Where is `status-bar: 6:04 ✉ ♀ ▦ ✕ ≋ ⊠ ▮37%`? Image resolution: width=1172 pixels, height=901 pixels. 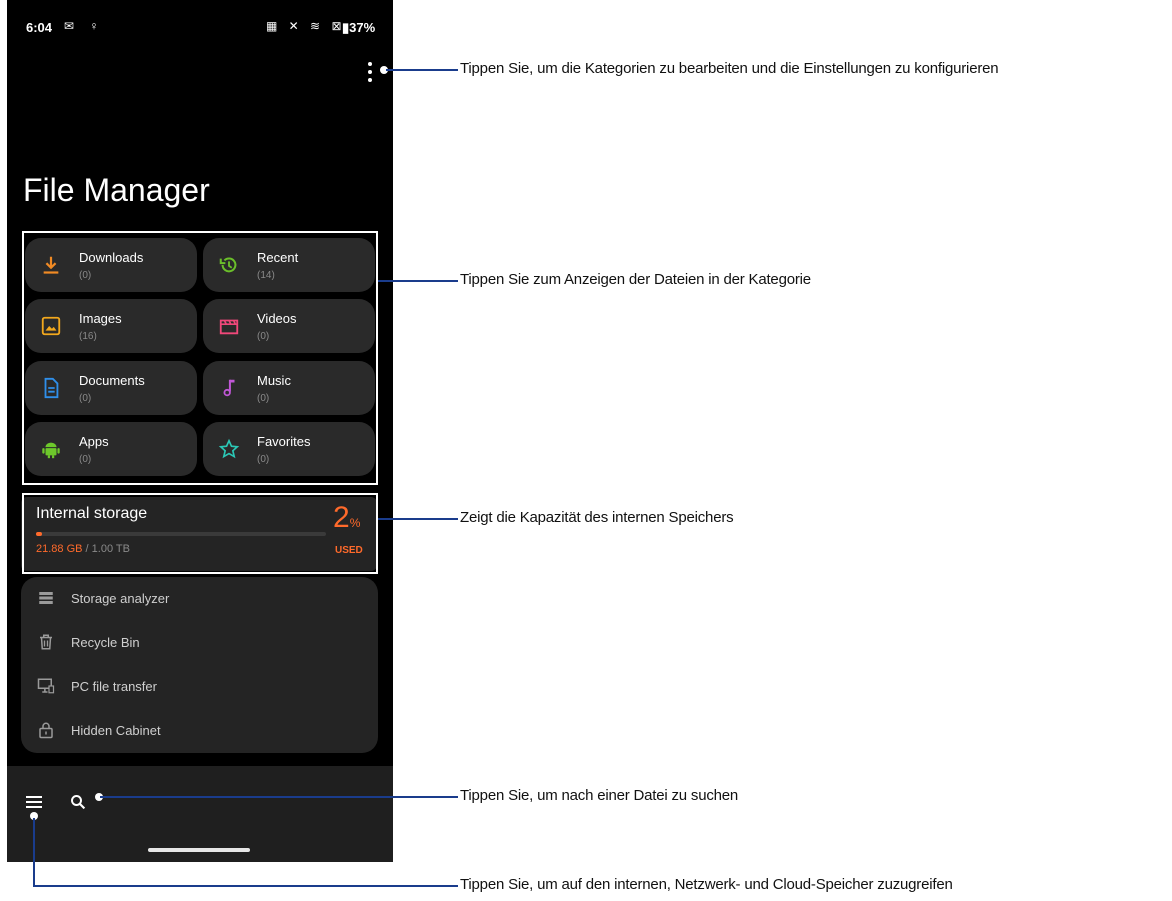
status-bar: 6:04 ✉ ♀ ▦ ✕ ≋ ⊠ ▮37% is located at coordinates (200, 26).